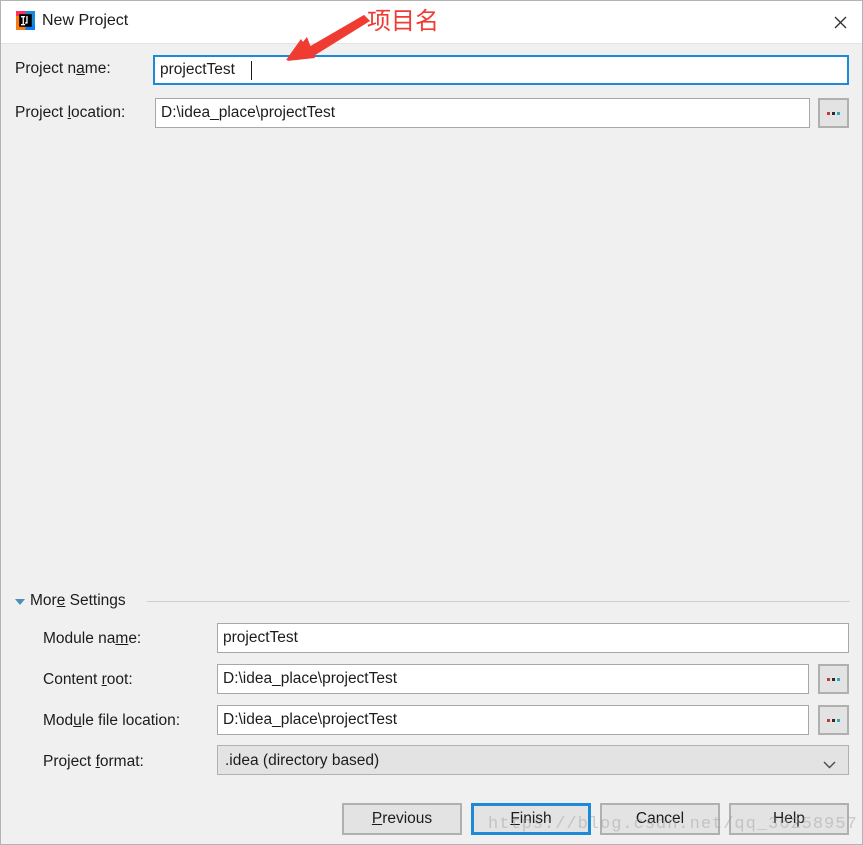  I want to click on module-file-location-input, so click(513, 720).